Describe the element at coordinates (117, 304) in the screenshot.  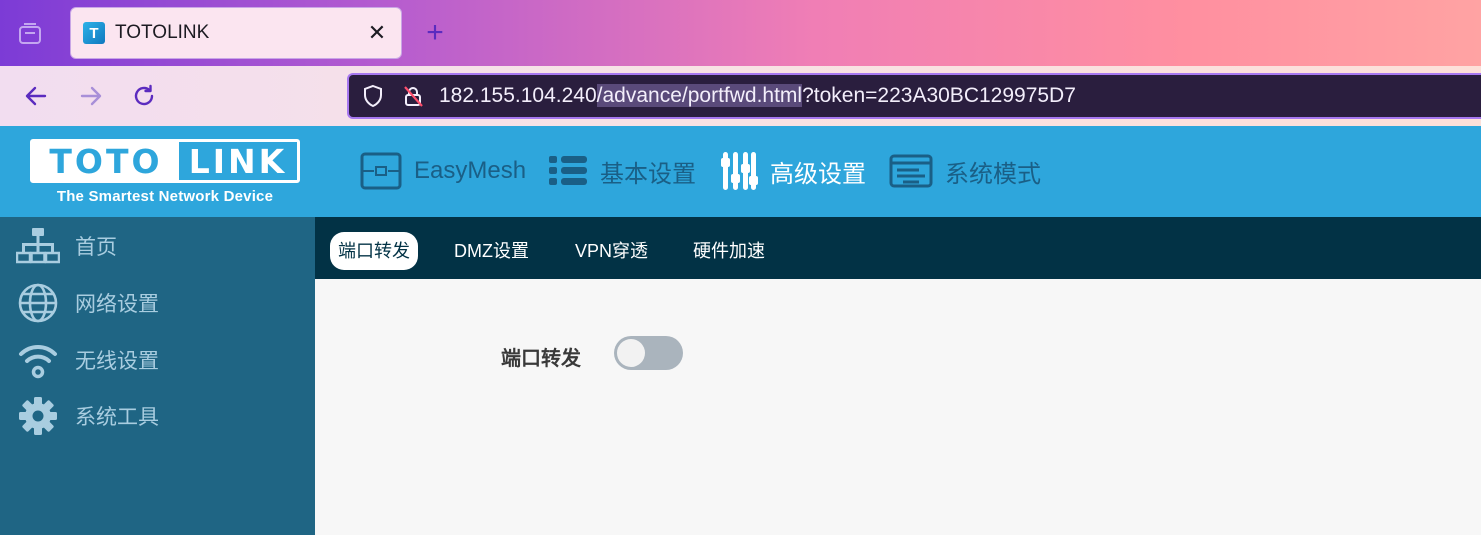
I see `sidebar-item-label: 网络设置` at that location.